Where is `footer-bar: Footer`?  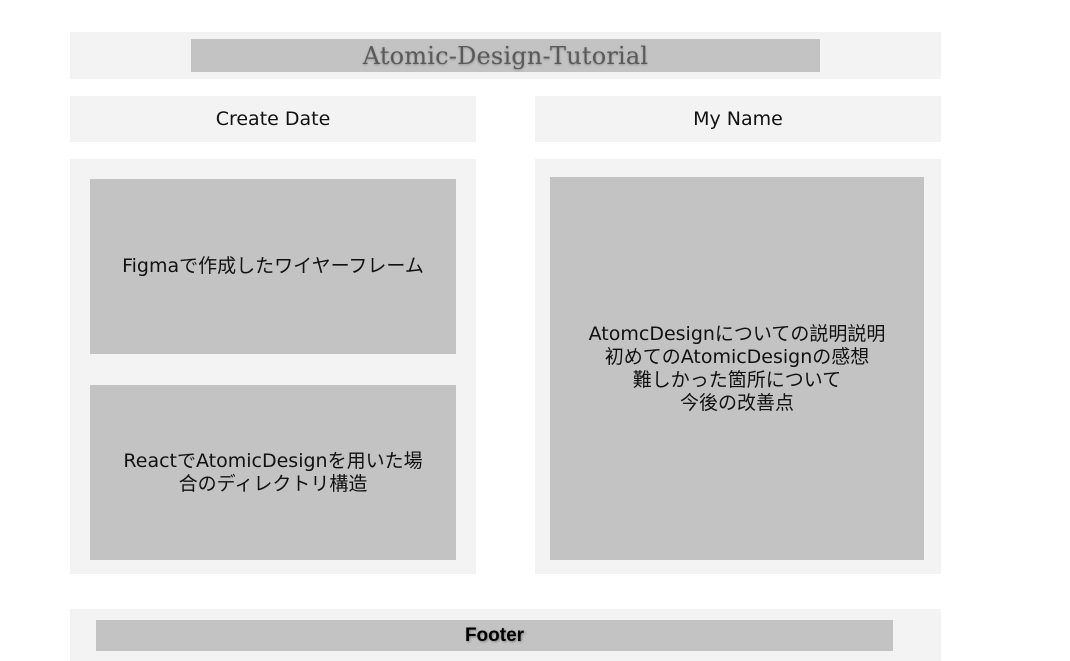
footer-bar: Footer is located at coordinates (494, 635).